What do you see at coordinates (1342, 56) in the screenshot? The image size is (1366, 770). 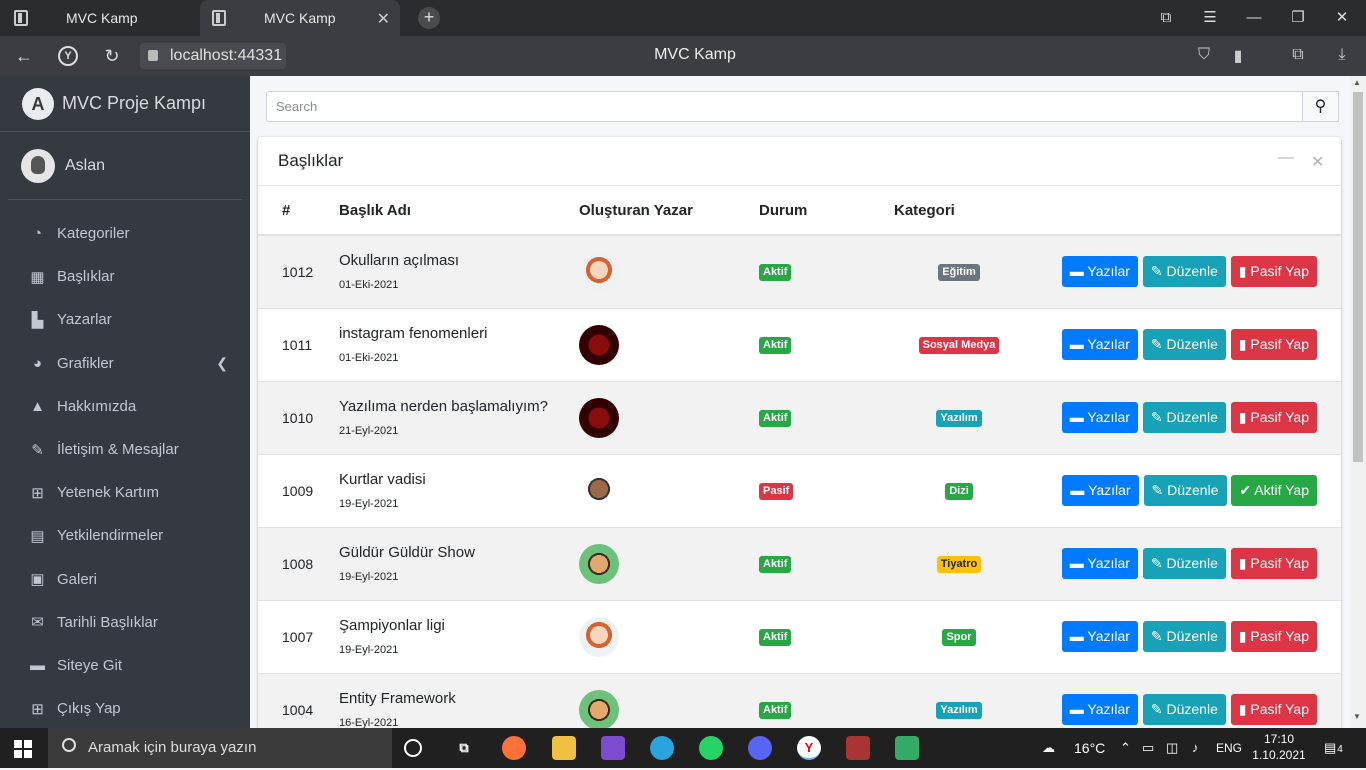 I see `download-icon: ⤓` at bounding box center [1342, 56].